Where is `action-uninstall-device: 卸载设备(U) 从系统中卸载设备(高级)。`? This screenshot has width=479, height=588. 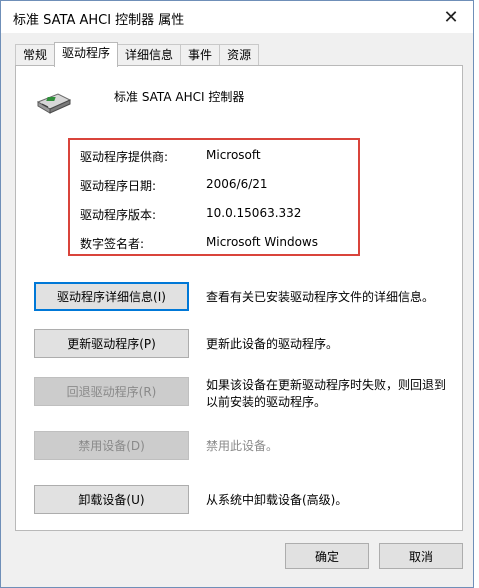
action-uninstall-device: 卸载设备(U) 从系统中卸载设备(高级)。 is located at coordinates (244, 502).